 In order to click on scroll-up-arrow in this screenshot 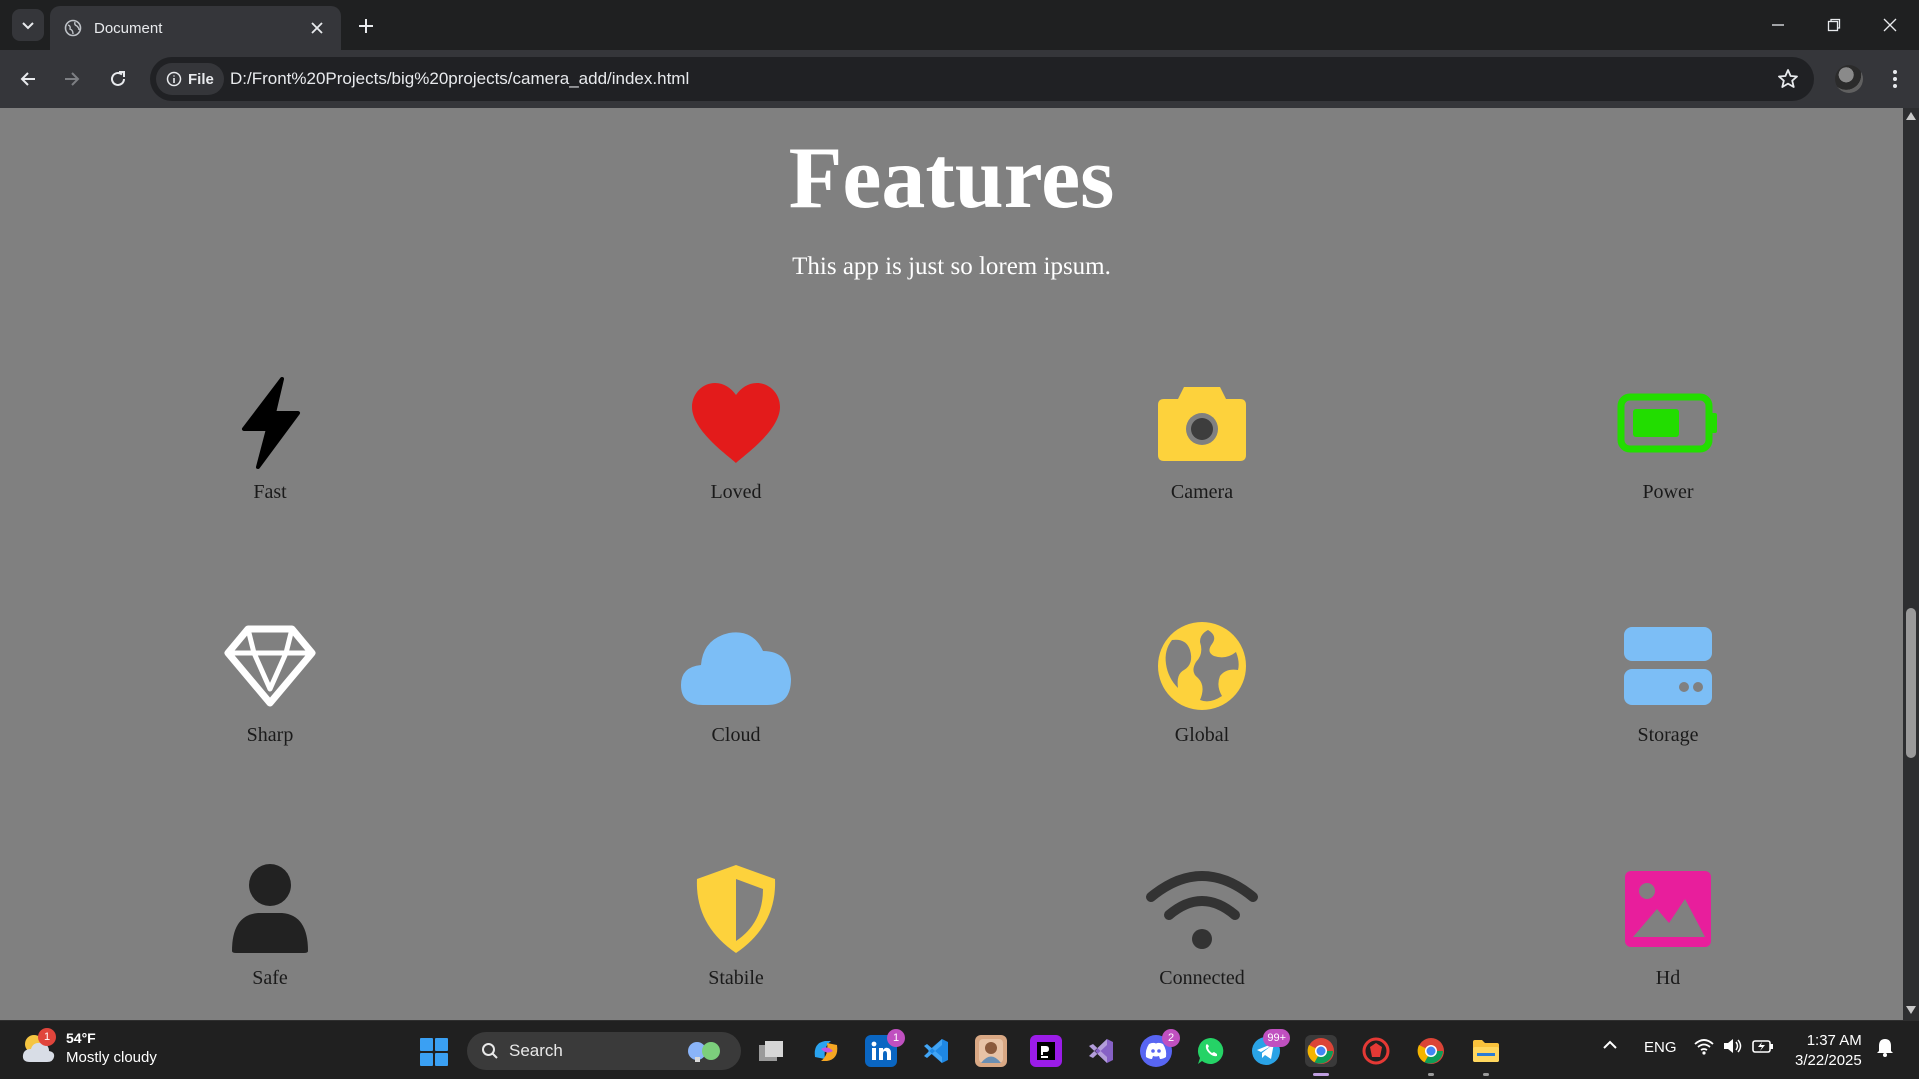, I will do `click(1911, 116)`.